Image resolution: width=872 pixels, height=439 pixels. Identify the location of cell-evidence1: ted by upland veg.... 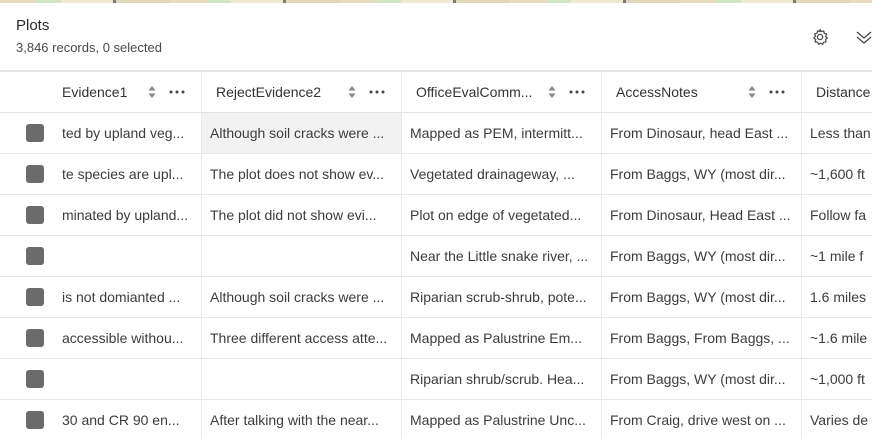
(132, 133).